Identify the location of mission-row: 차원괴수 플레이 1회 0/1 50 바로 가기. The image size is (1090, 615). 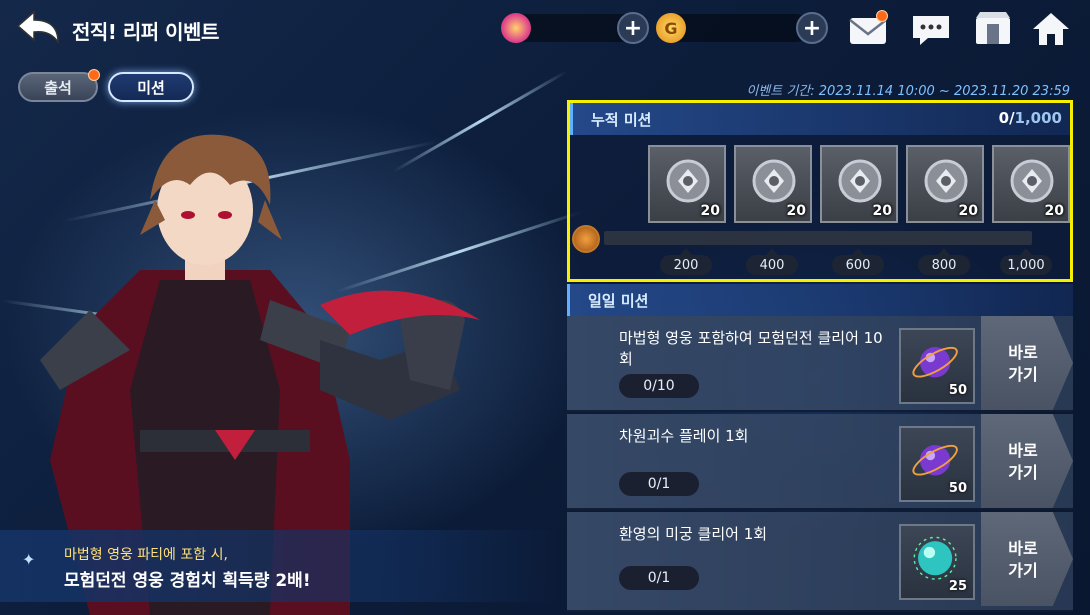
(820, 462).